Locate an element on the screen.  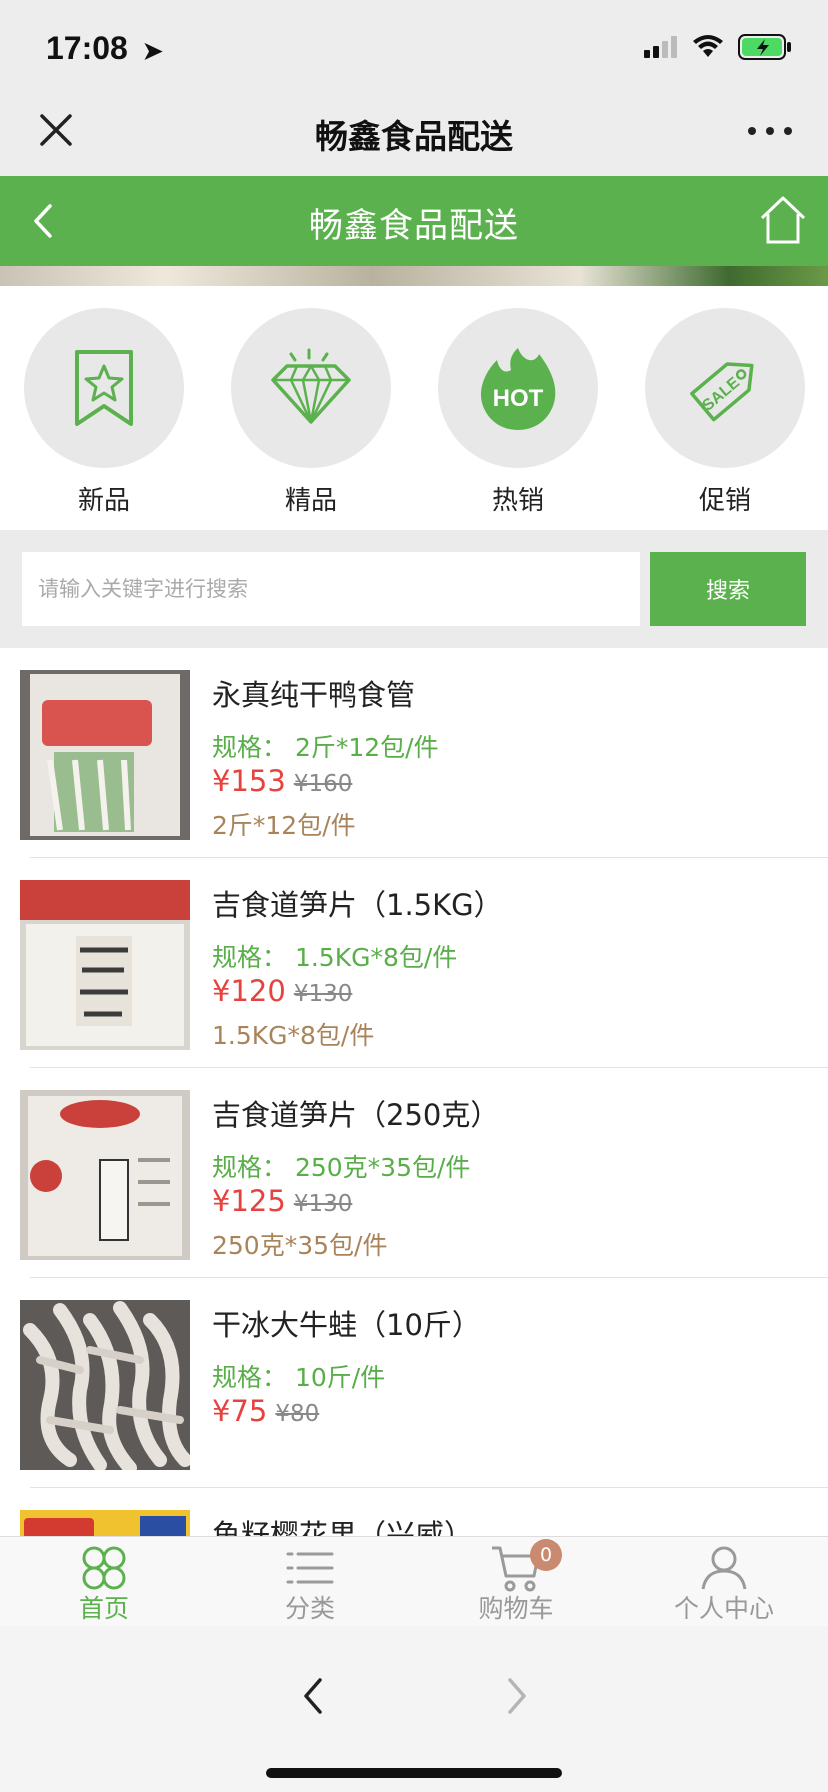
product-name: 吉食道笋片（250克） is located at coordinates (356, 1115).